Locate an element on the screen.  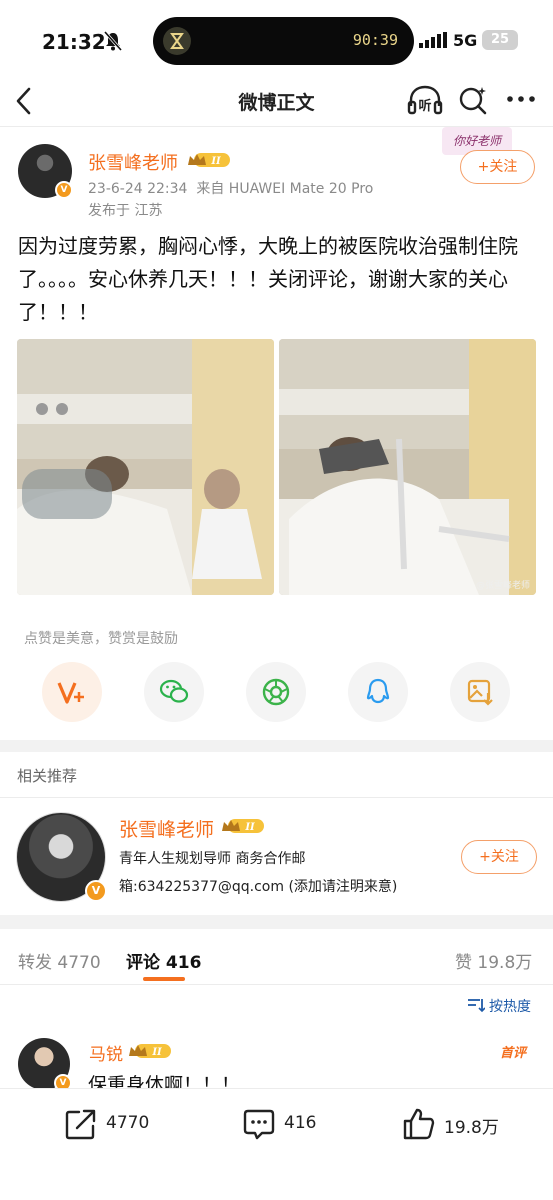
photo-watermark: @张雪峰老师 is located at coordinates (502, 586).